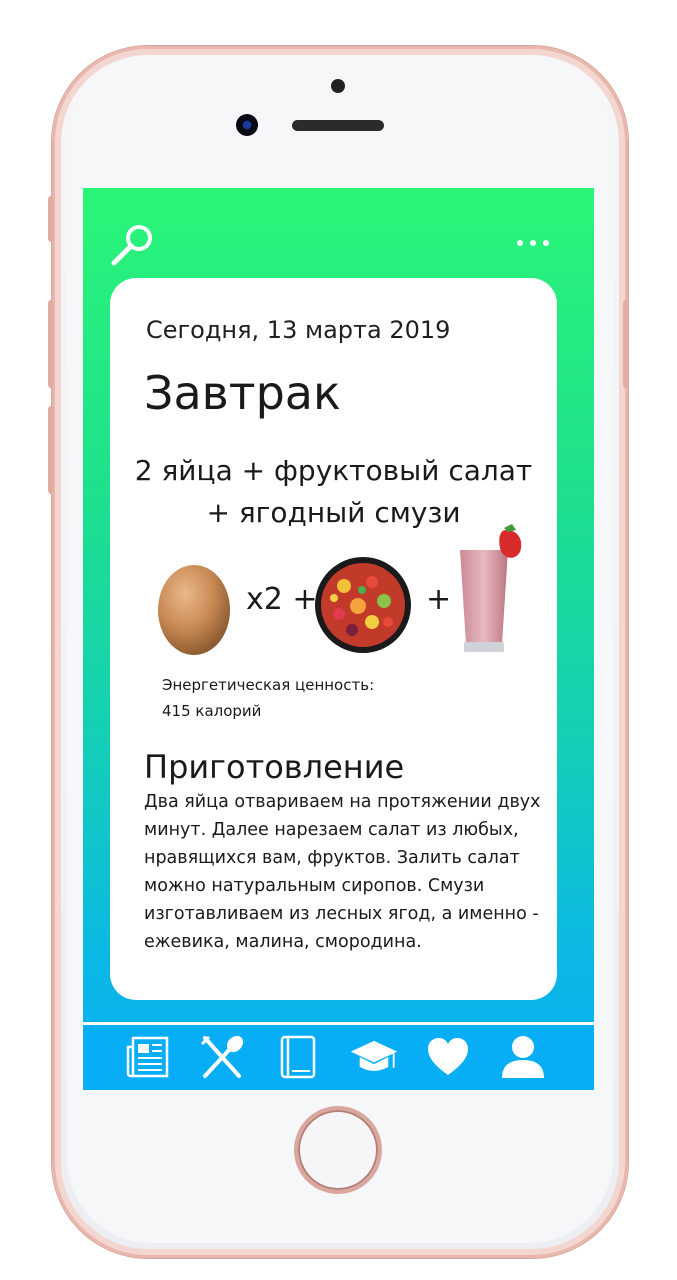 This screenshot has height=1280, width=677. What do you see at coordinates (338, 1150) in the screenshot?
I see `home-button` at bounding box center [338, 1150].